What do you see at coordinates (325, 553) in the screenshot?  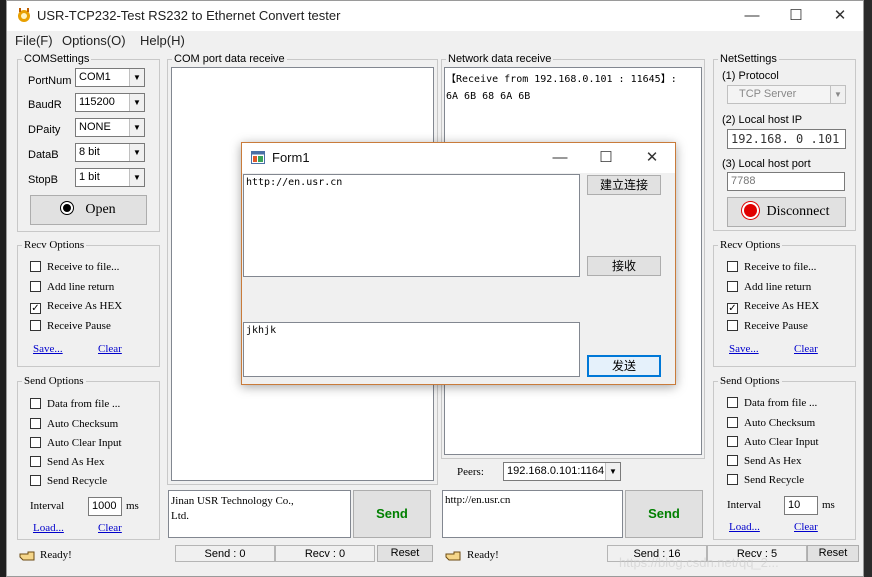 I see `left-recv-counter: Recv : 0` at bounding box center [325, 553].